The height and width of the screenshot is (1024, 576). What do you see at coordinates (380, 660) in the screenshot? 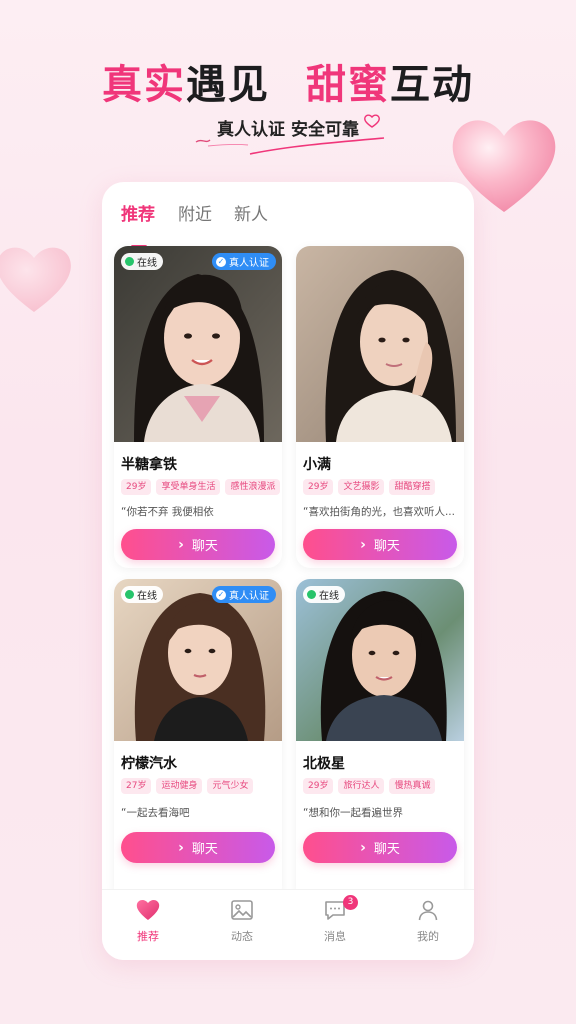
I see `profile-photo: 在线` at bounding box center [380, 660].